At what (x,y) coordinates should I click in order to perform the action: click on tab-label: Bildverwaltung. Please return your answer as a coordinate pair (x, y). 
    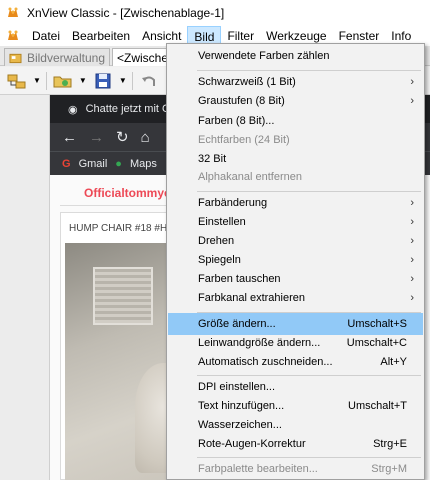
    Looking at the image, I should click on (65, 57).